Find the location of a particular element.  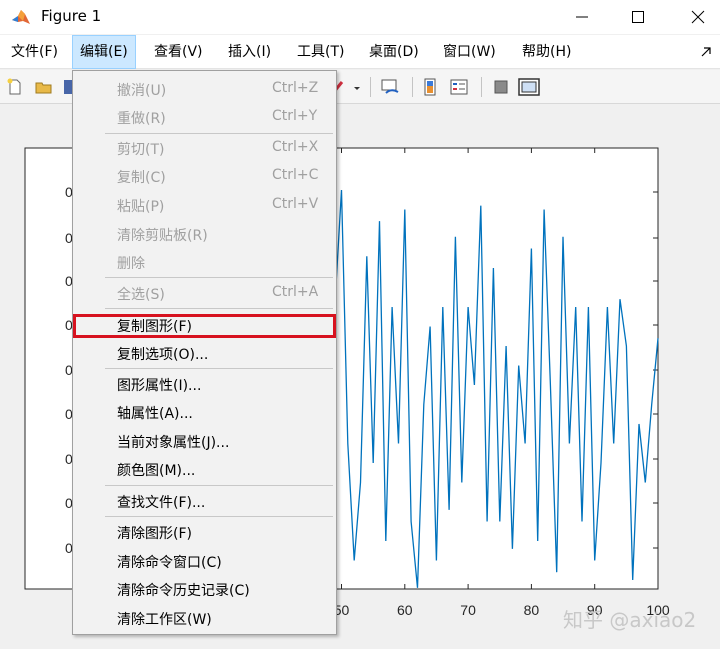

menu-item-paste: 粘贴(P) Ctrl+V is located at coordinates (204, 205).